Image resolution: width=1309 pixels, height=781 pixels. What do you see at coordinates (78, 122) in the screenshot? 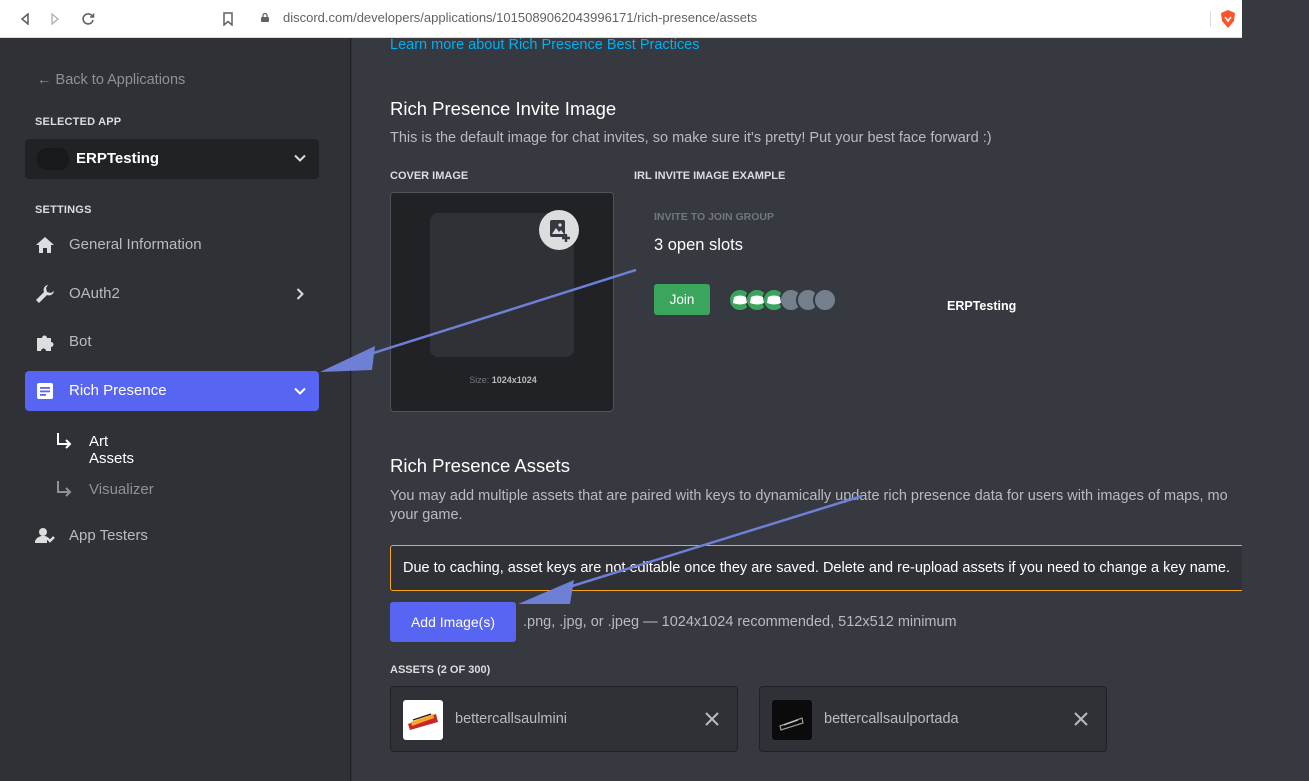
I see `selected-app-label: SELECTED APP` at bounding box center [78, 122].